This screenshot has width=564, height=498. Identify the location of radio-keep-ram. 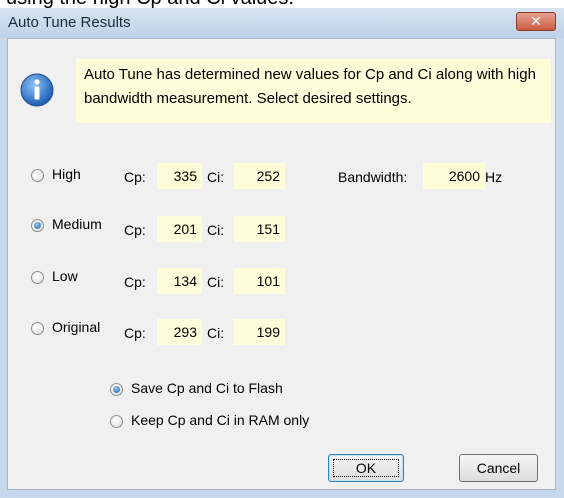
(116, 421).